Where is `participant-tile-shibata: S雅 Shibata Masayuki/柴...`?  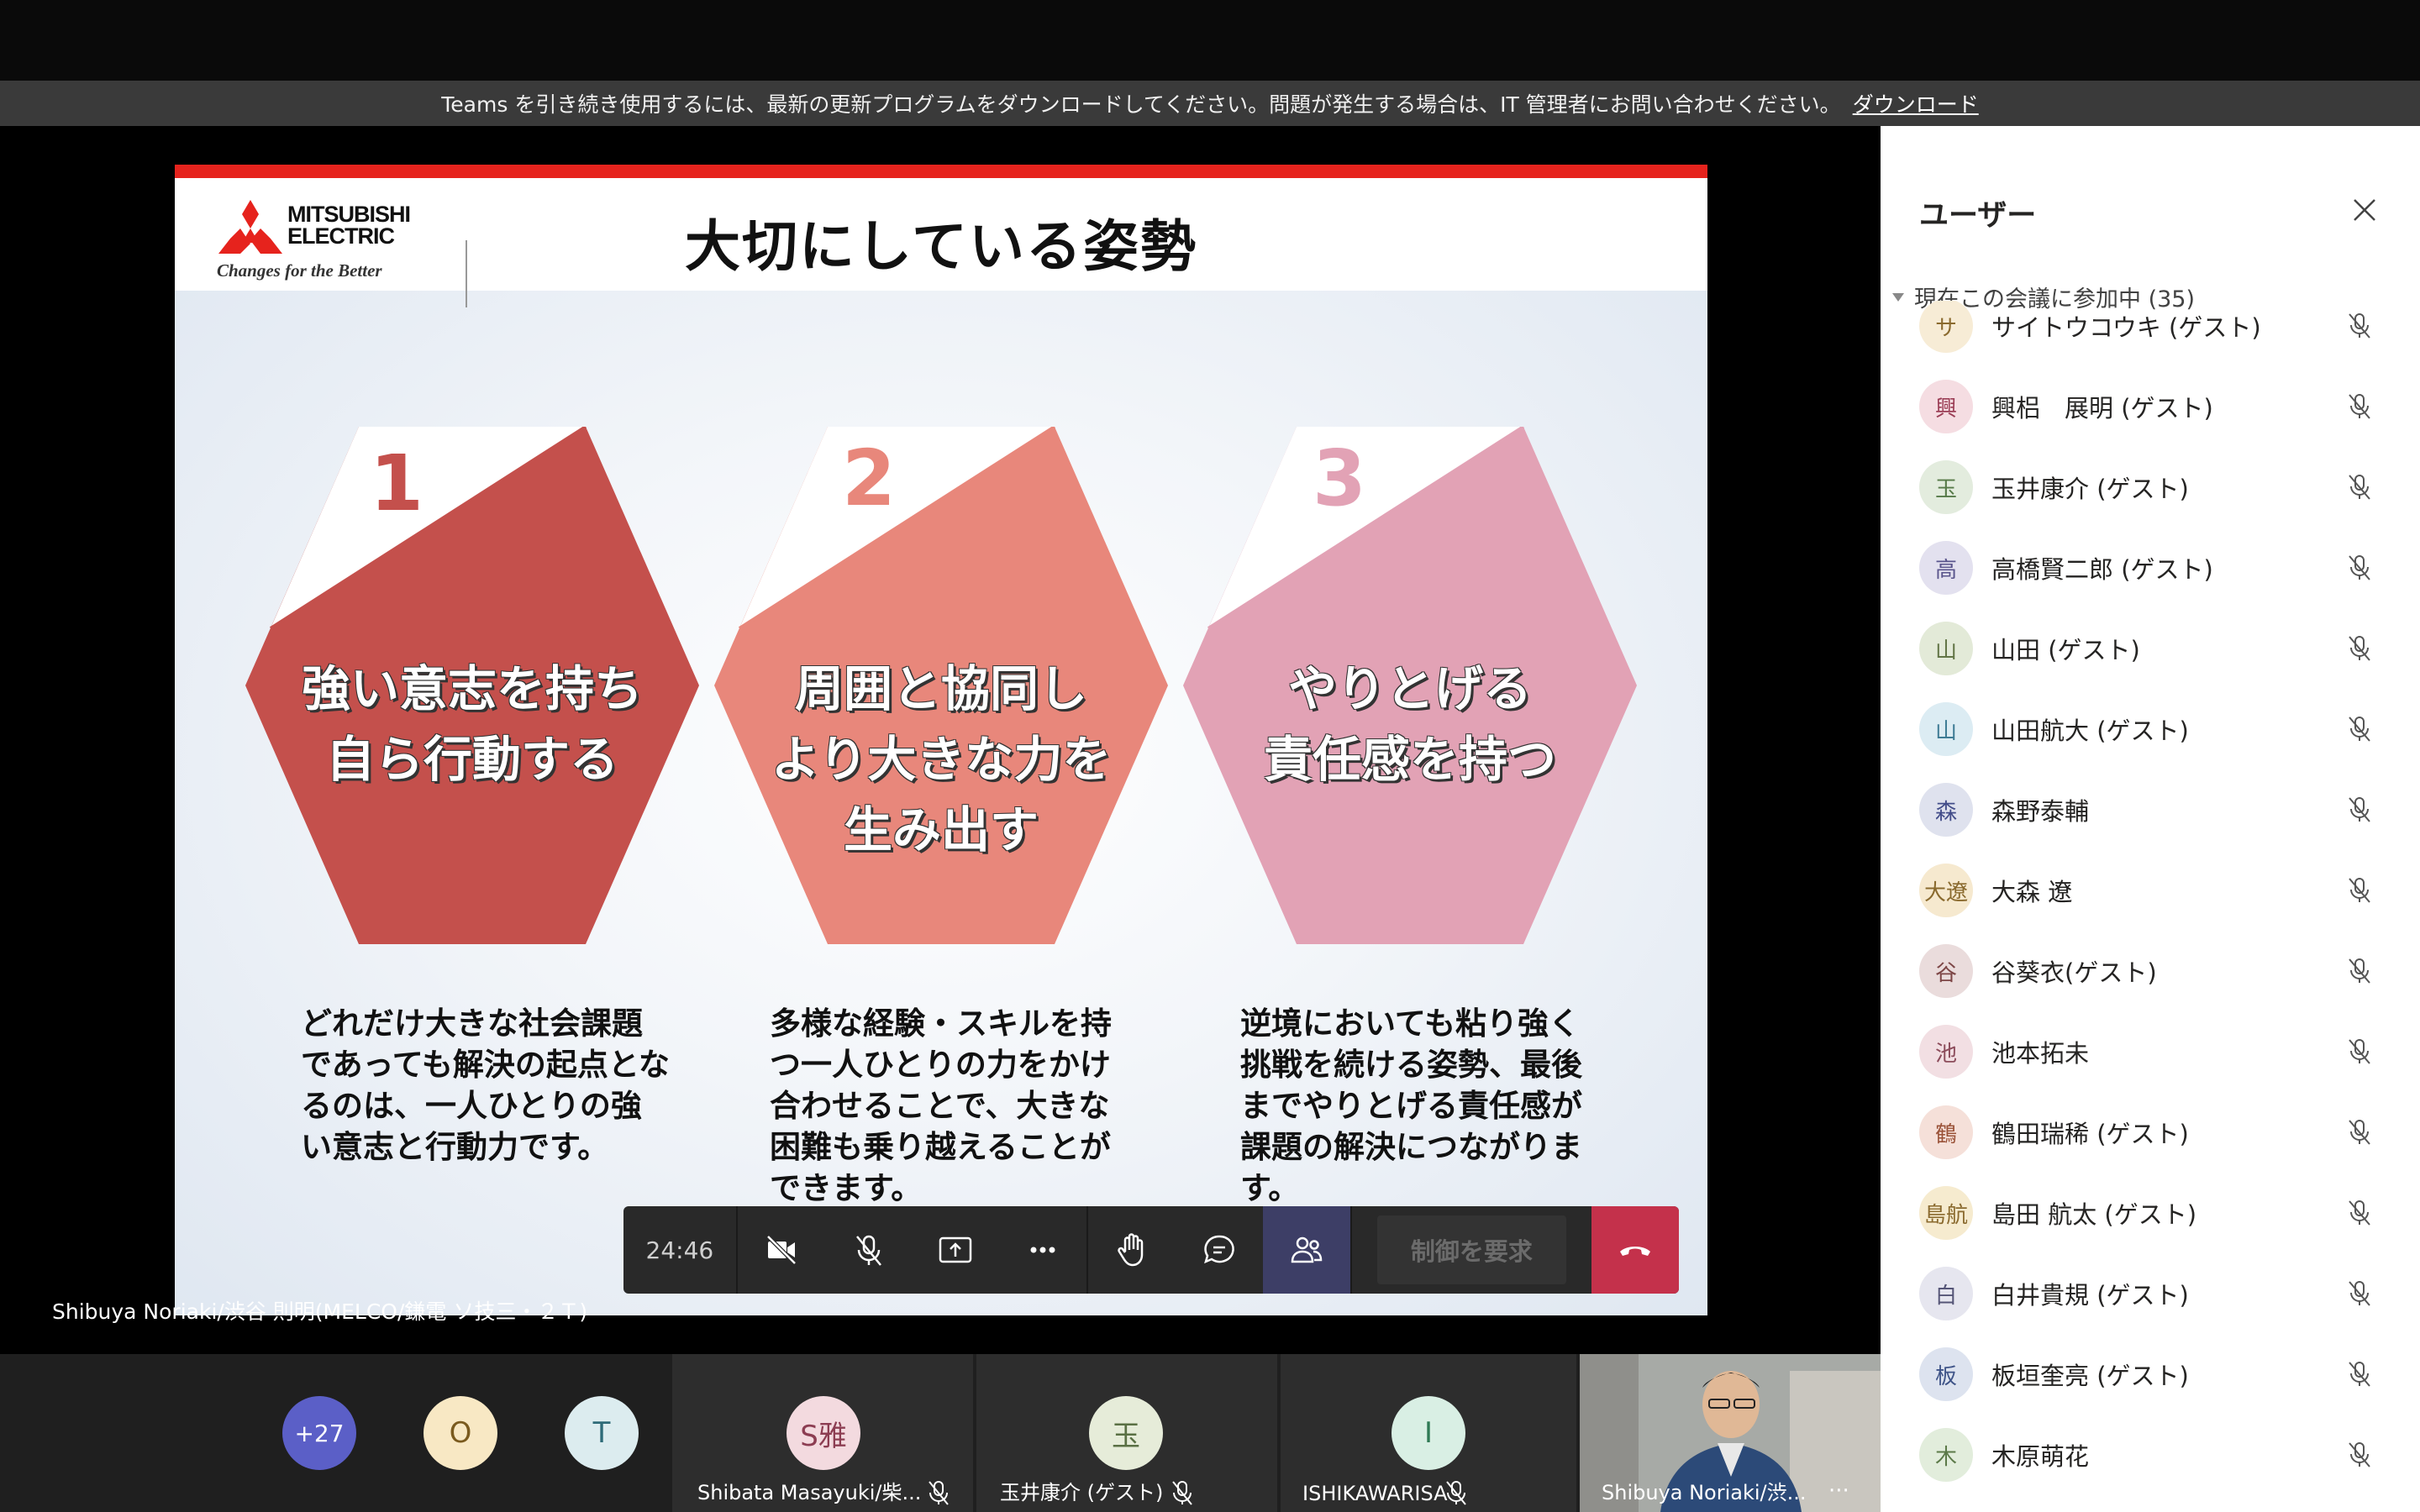 participant-tile-shibata: S雅 Shibata Masayuki/柴... is located at coordinates (823, 1433).